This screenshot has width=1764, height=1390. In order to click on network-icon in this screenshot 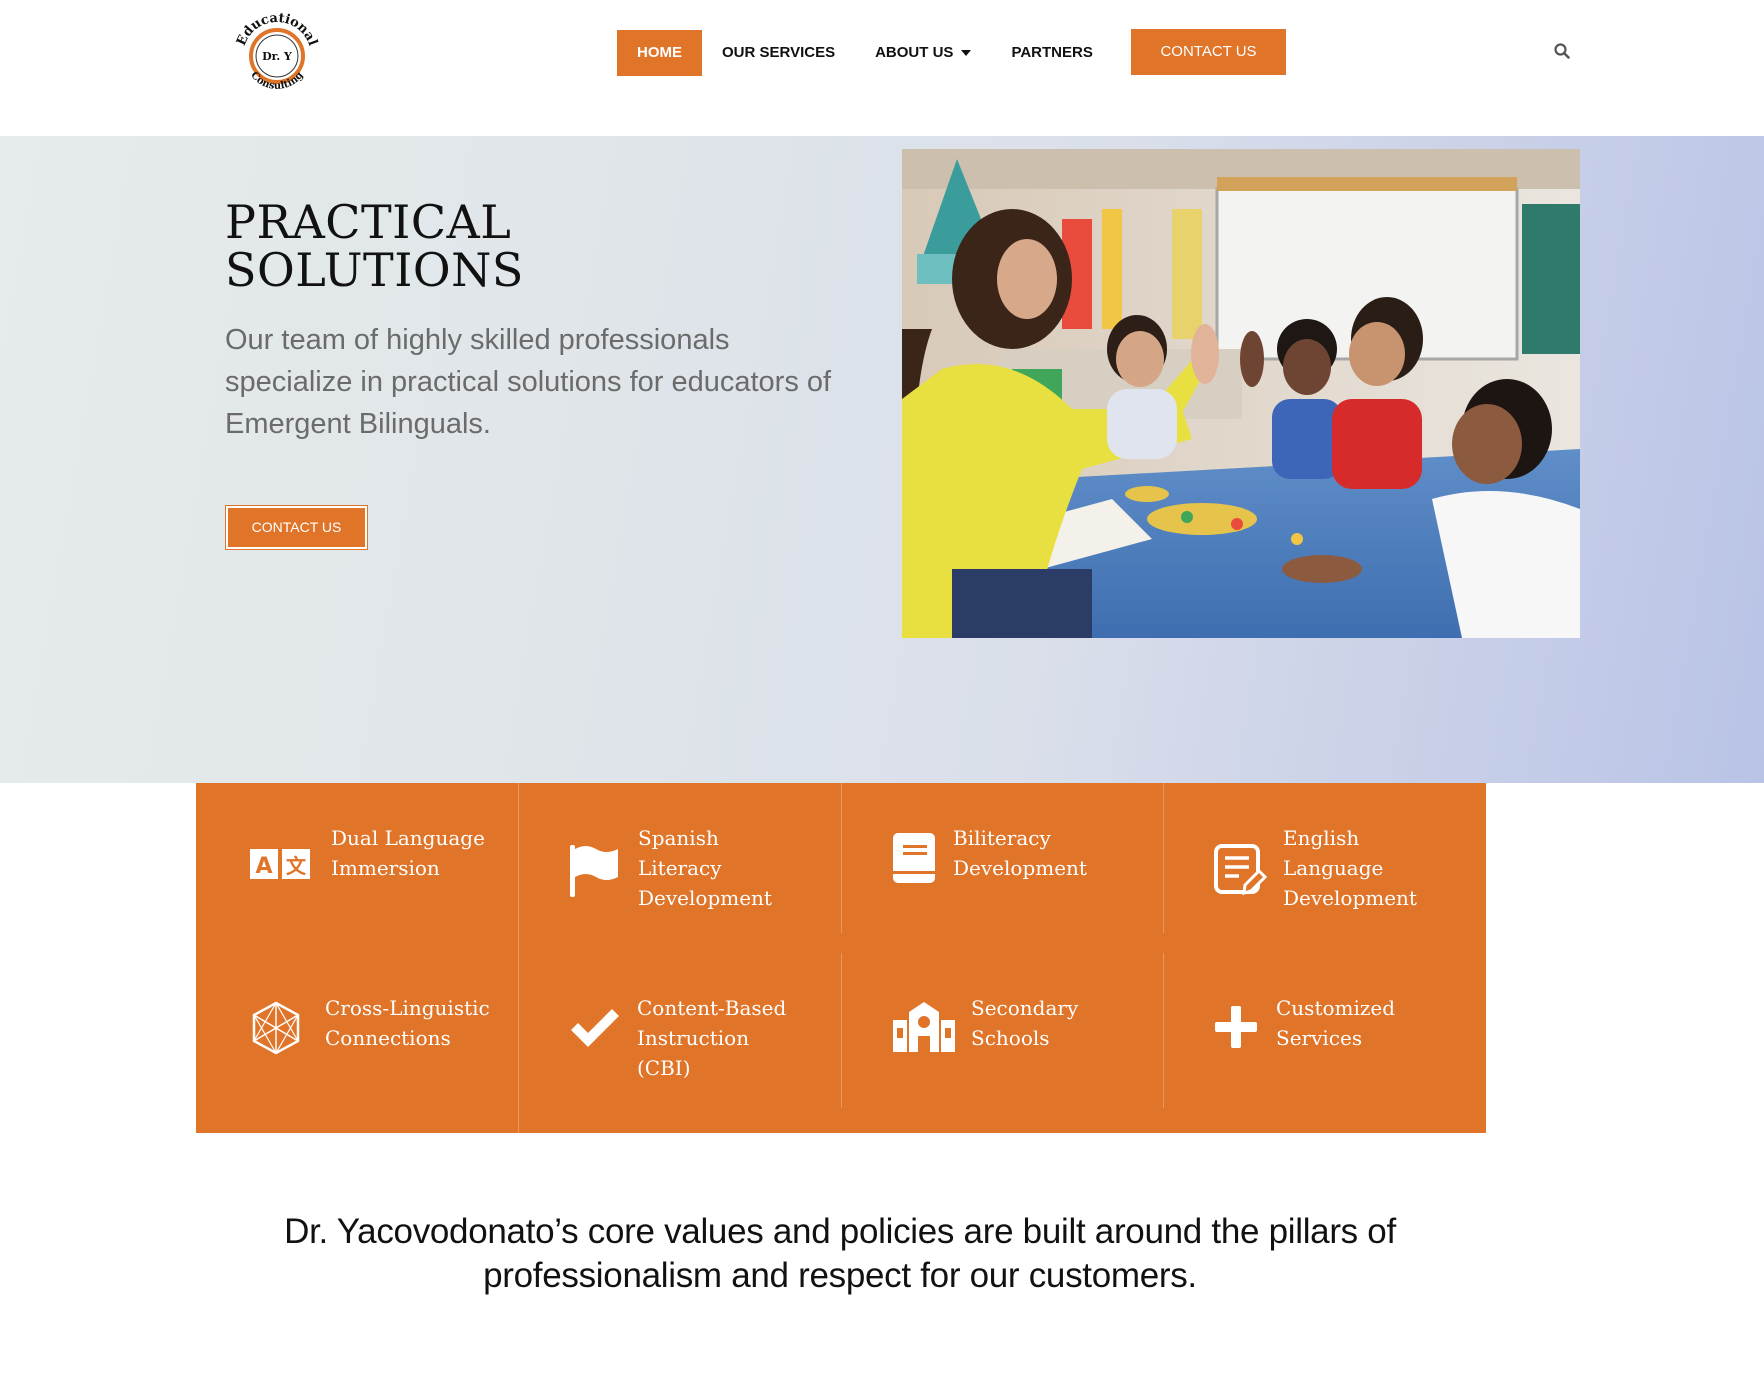, I will do `click(279, 1031)`.